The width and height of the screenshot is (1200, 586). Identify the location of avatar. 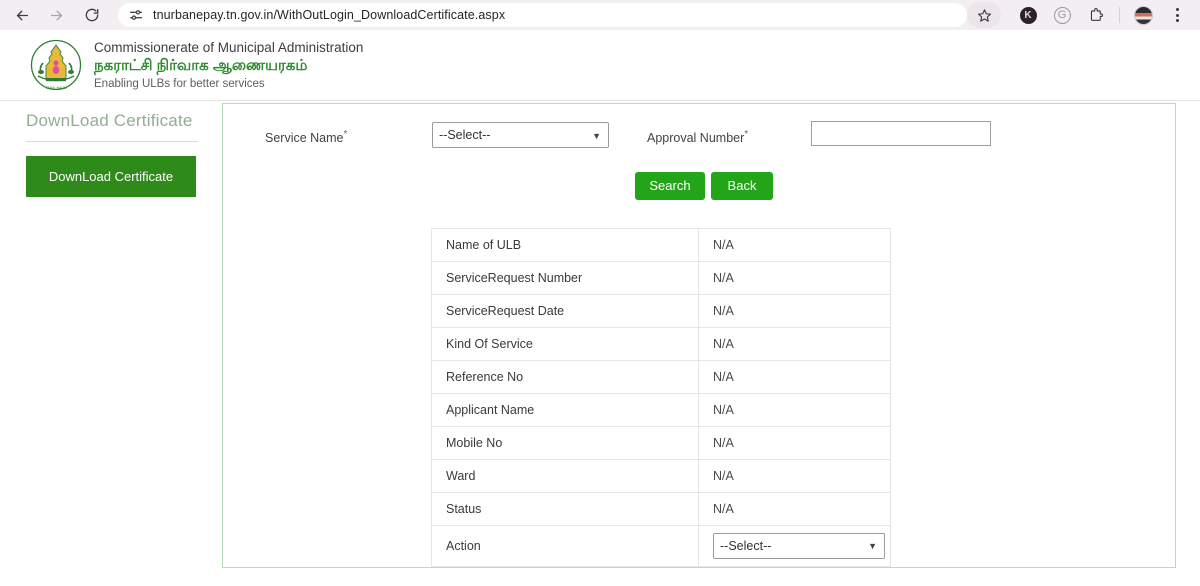
(1143, 15).